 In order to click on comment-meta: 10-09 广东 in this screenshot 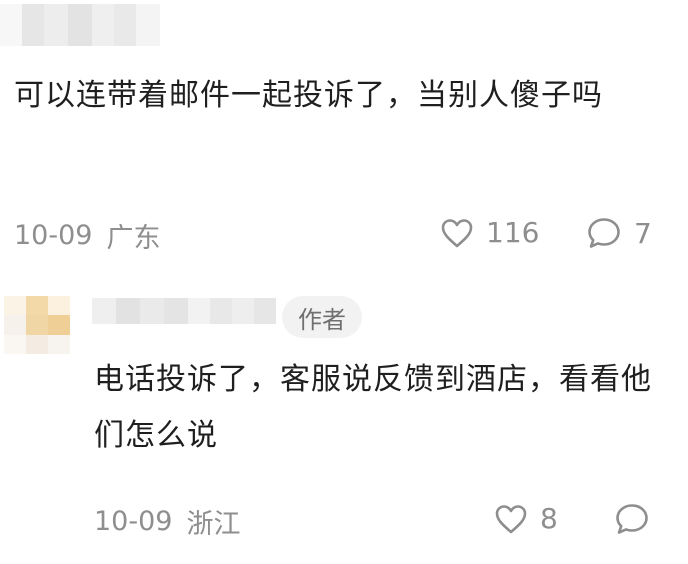, I will do `click(87, 235)`.